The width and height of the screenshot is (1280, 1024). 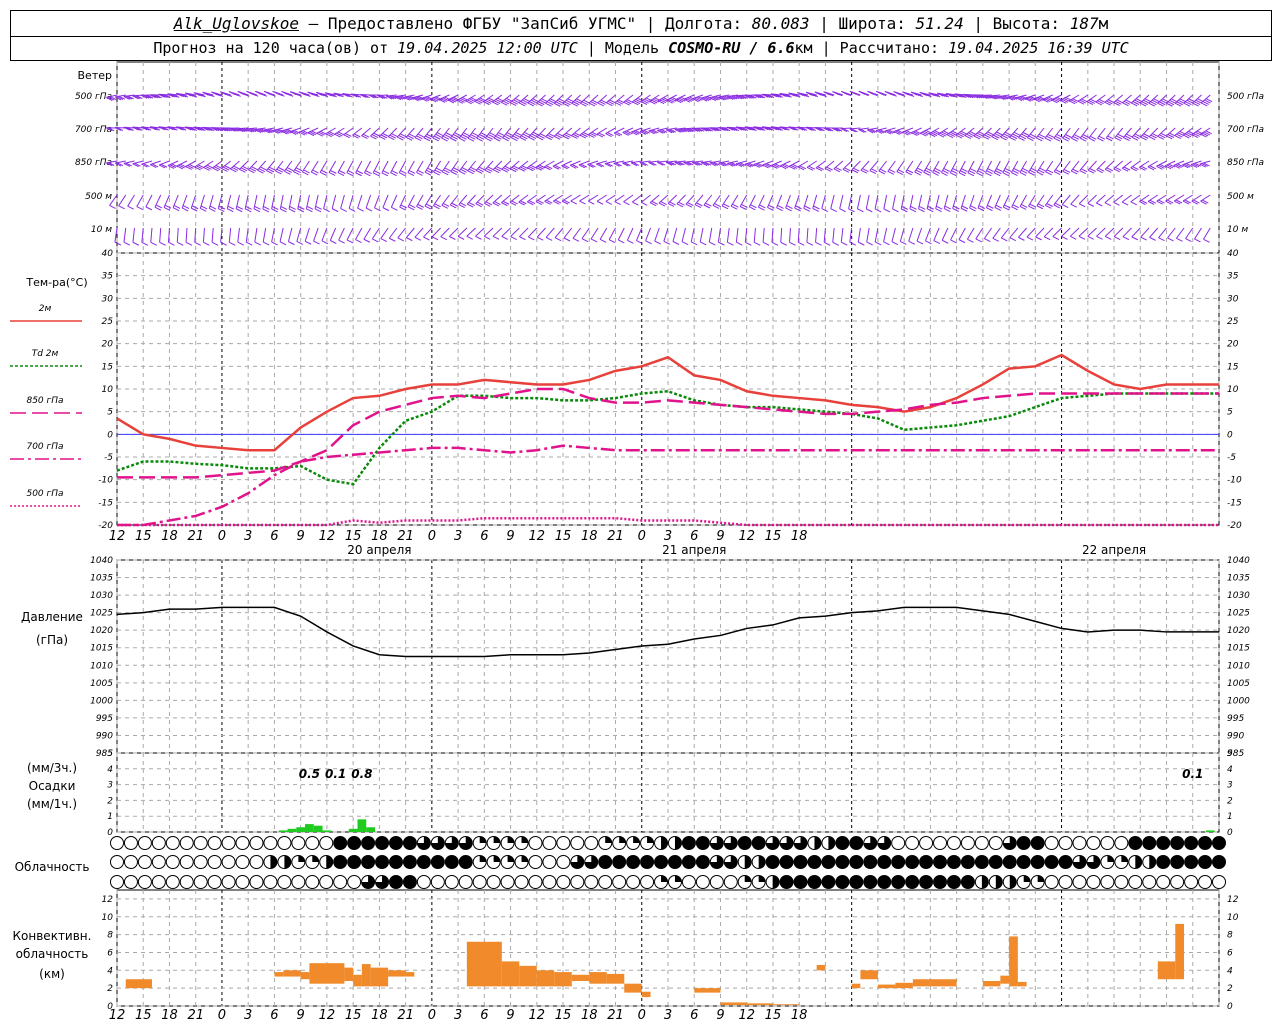 I want to click on x-tick-label-bottom: 12, so click(x=117, y=1015).